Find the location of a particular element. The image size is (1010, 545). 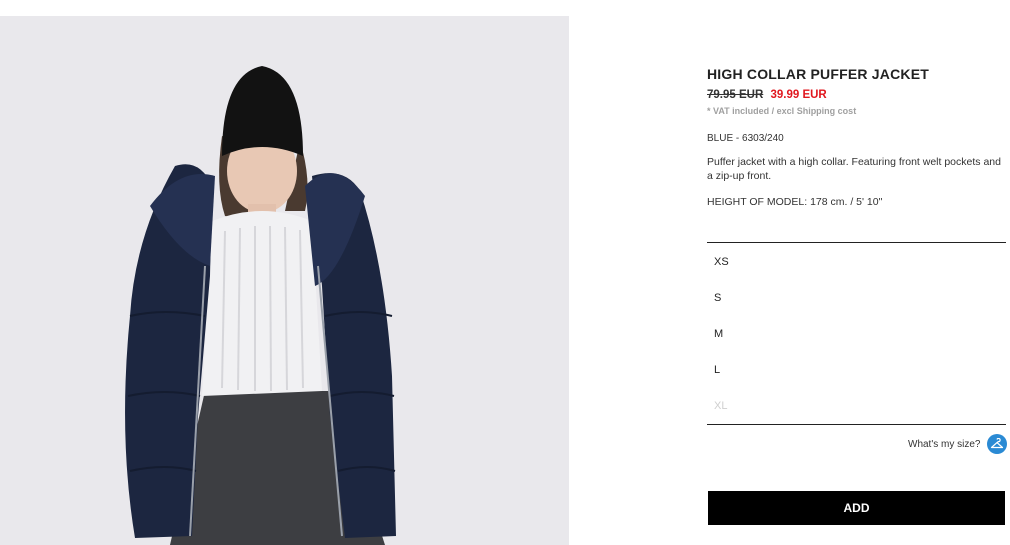

product-title: HIGH COLLAR PUFFER JACKET is located at coordinates (818, 74).